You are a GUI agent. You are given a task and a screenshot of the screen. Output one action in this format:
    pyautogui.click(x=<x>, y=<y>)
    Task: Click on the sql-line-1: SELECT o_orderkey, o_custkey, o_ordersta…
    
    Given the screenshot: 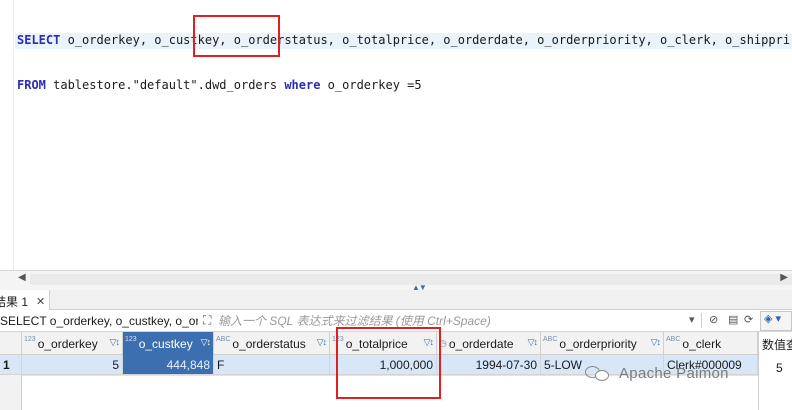 What is the action you would take?
    pyautogui.click(x=403, y=40)
    